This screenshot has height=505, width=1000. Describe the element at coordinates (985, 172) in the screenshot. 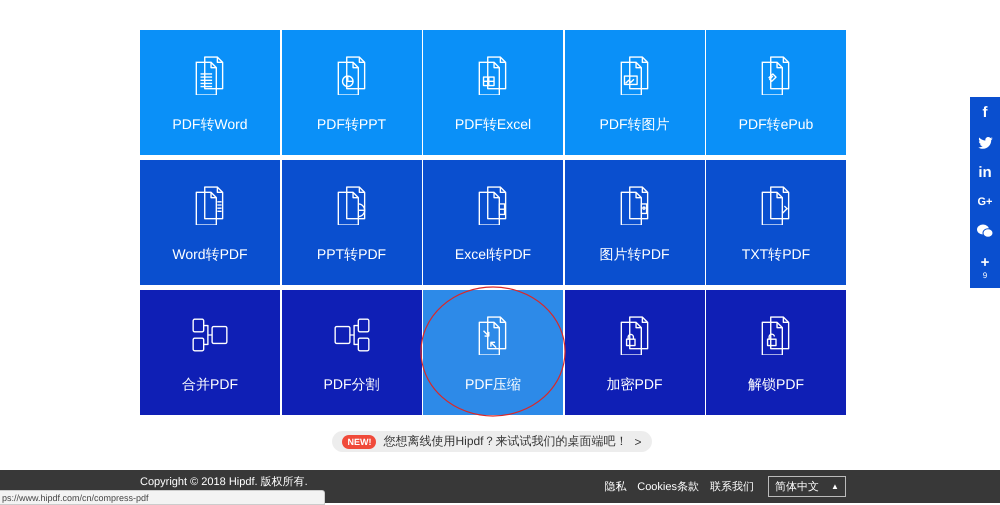

I see `share-button: in` at that location.